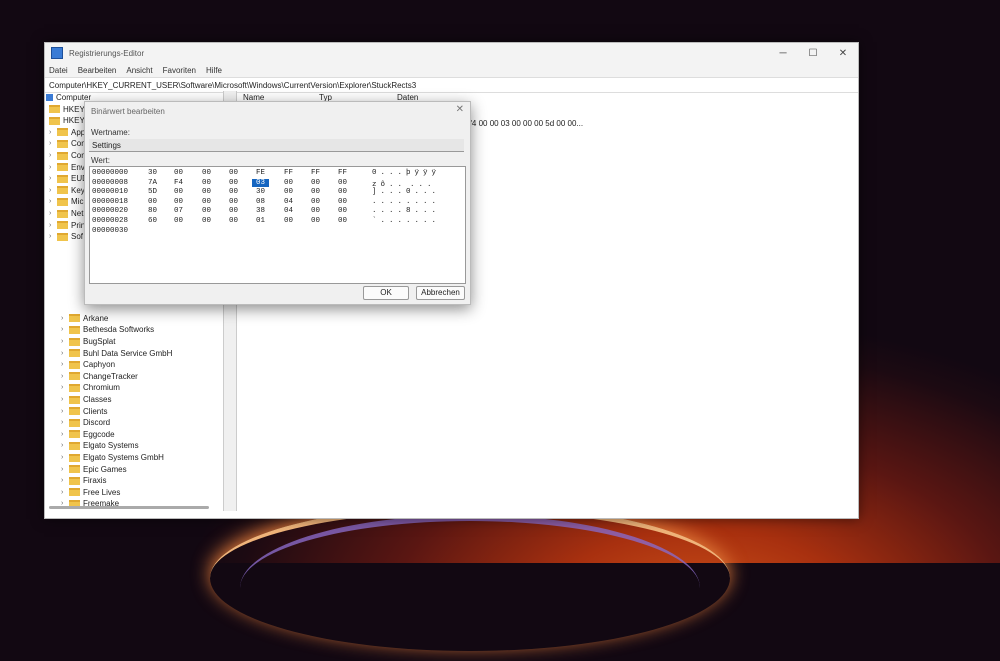 The height and width of the screenshot is (661, 1000). What do you see at coordinates (84, 411) in the screenshot?
I see `tree-item-software-8: › Clients` at bounding box center [84, 411].